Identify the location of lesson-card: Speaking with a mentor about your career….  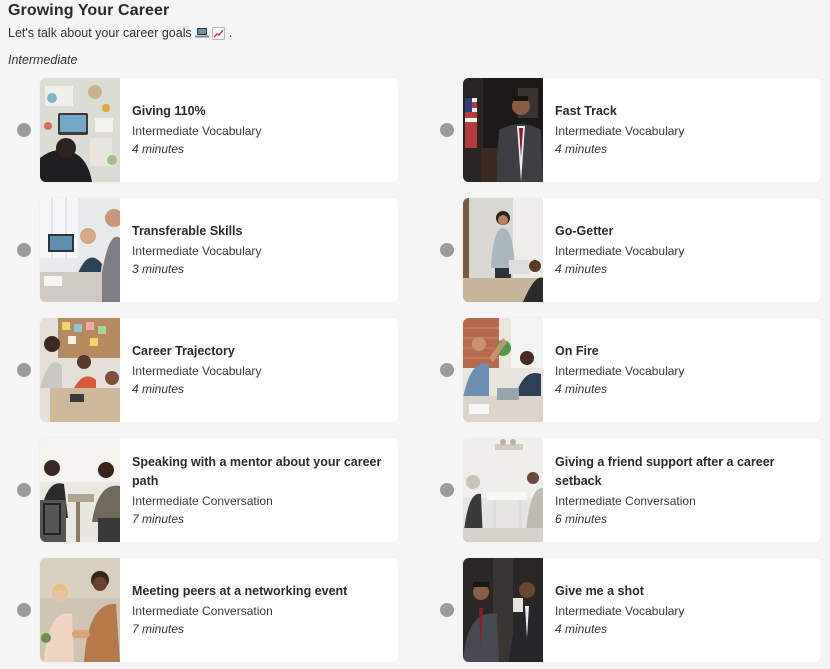
(219, 490).